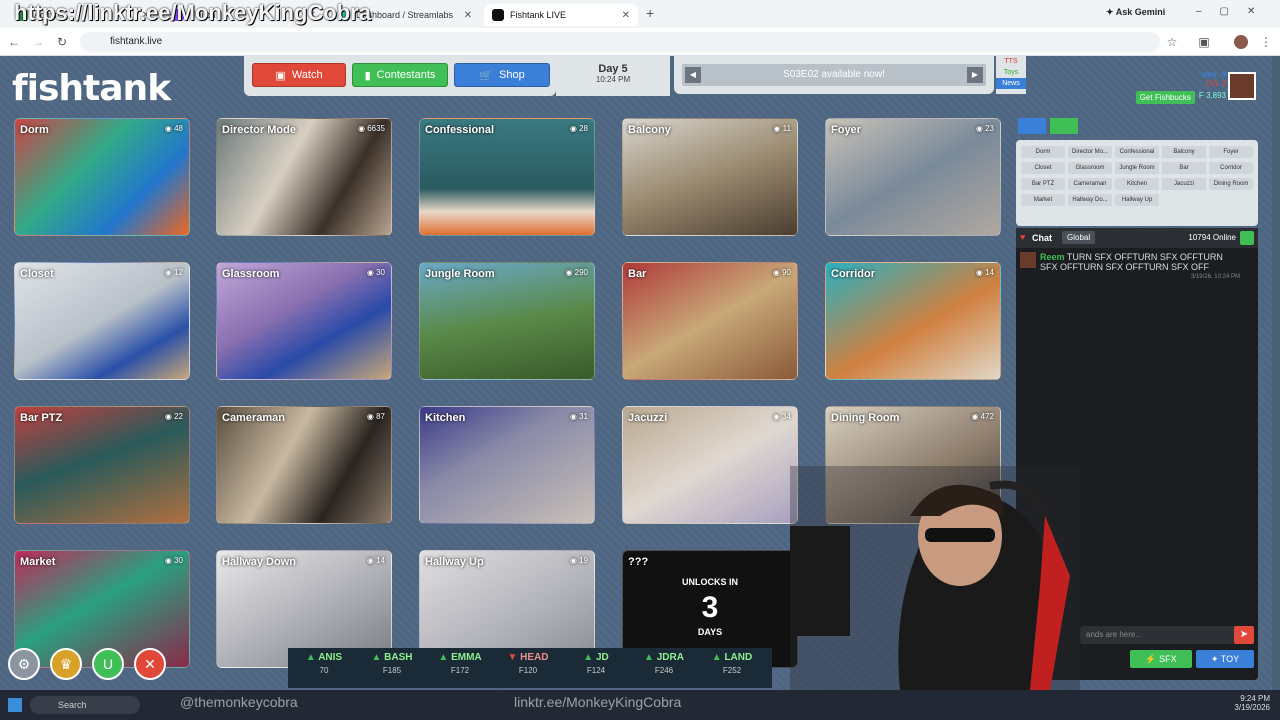 The image size is (1280, 720). Describe the element at coordinates (1064, 126) in the screenshot. I see `download-icon` at that location.